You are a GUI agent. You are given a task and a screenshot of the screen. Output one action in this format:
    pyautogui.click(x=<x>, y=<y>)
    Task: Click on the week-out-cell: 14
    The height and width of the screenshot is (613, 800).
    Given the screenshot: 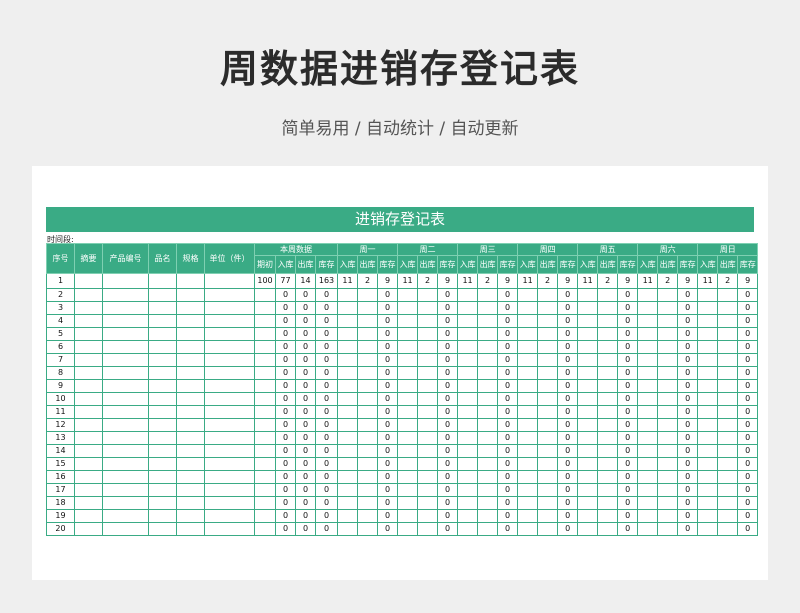 What is the action you would take?
    pyautogui.click(x=305, y=281)
    